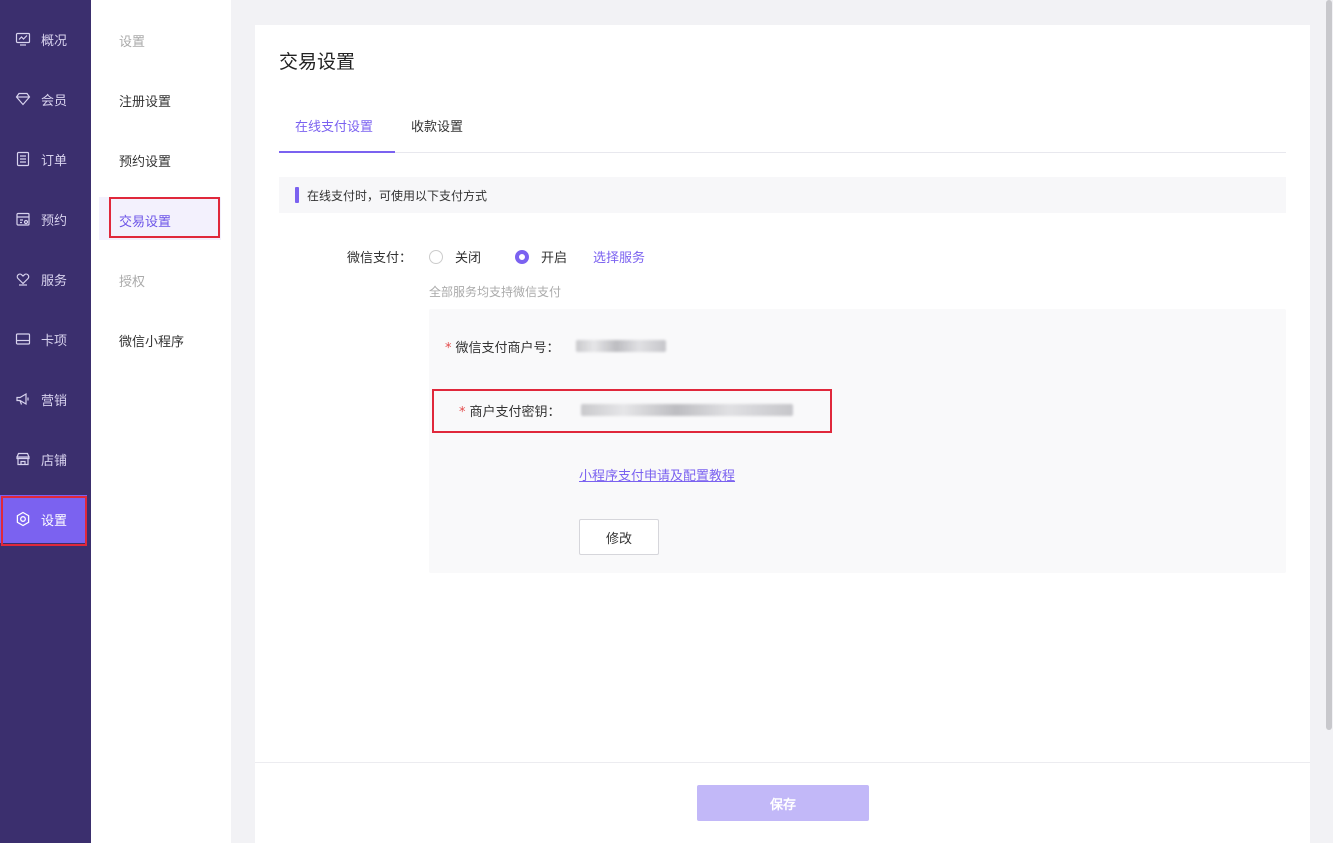  I want to click on nav-item-orders: 订单, so click(45, 159).